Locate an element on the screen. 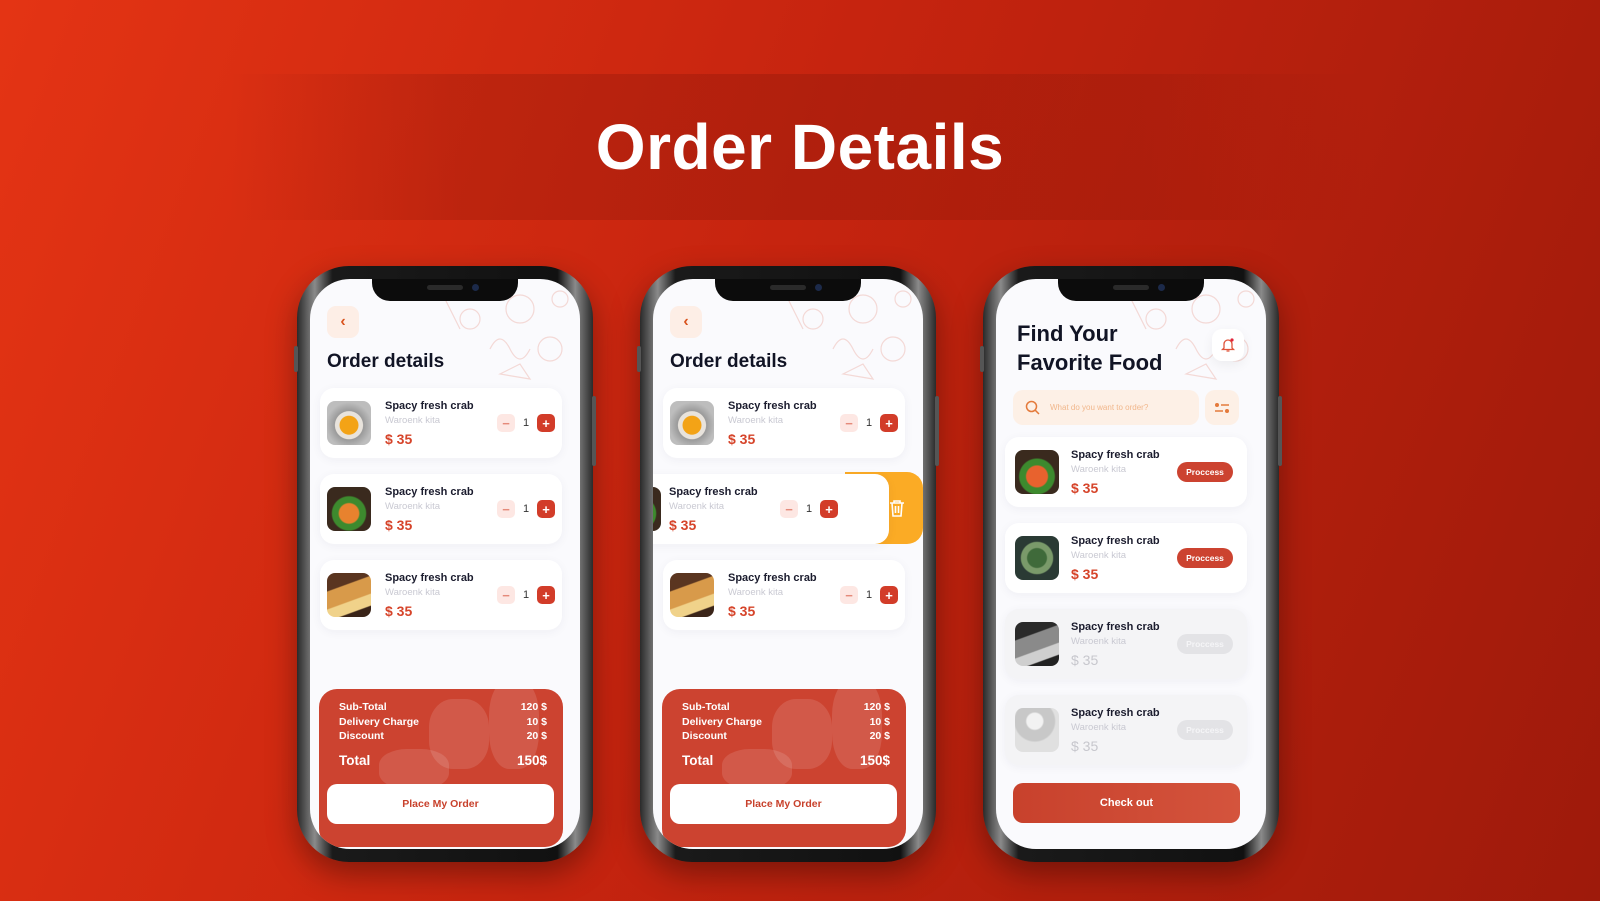 The image size is (1600, 901). bell-icon is located at coordinates (1228, 345).